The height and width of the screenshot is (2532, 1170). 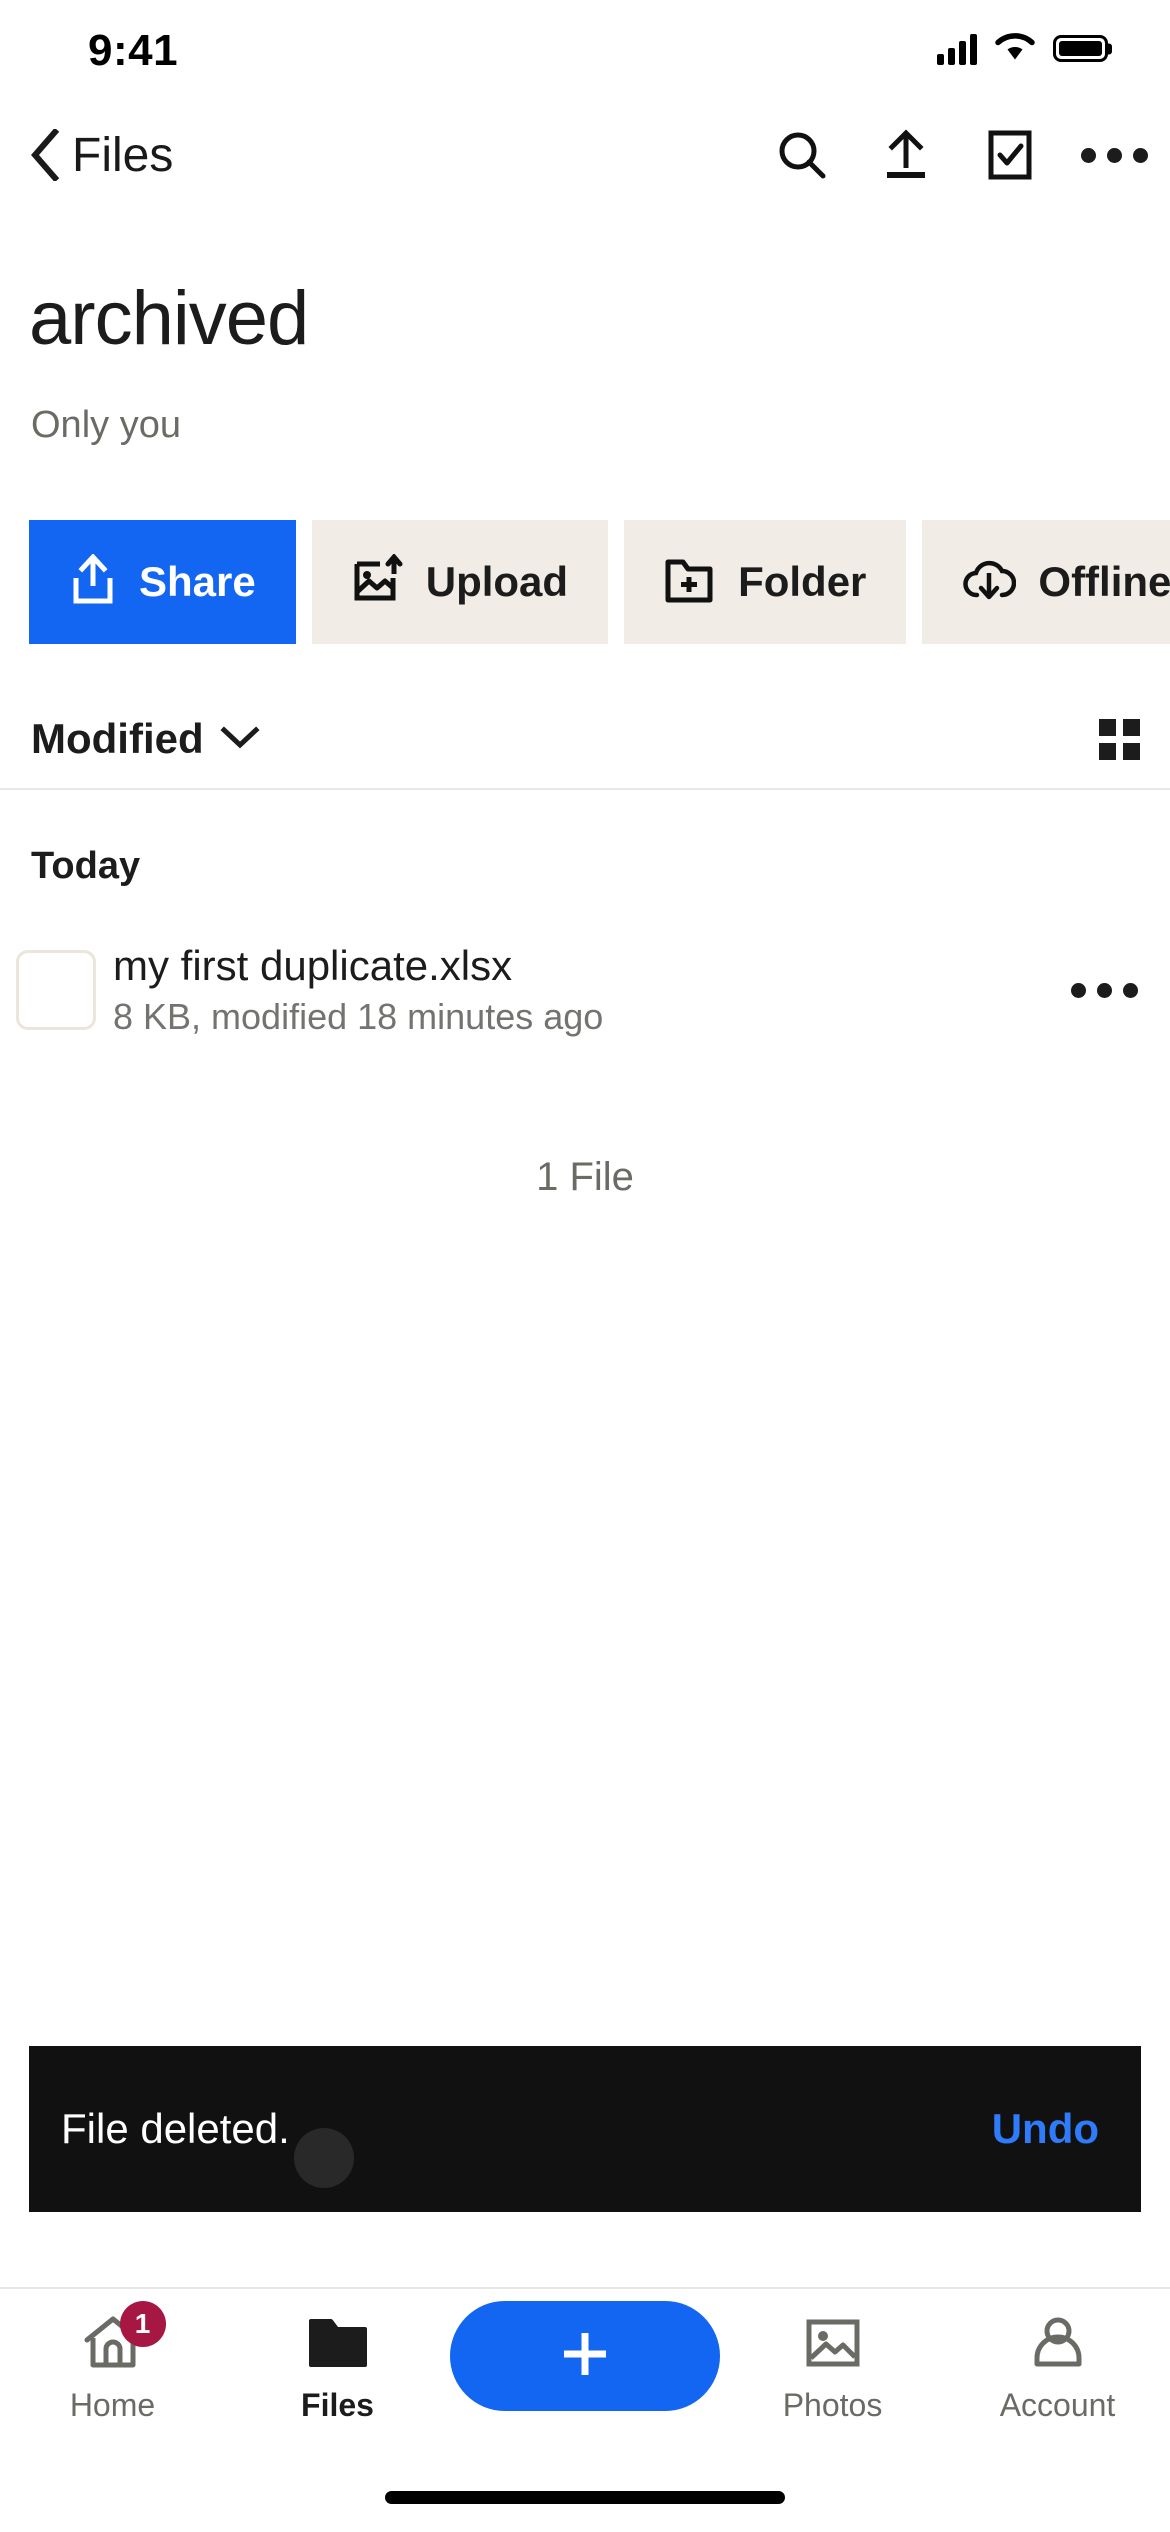 What do you see at coordinates (585, 740) in the screenshot?
I see `sort-row: Modified` at bounding box center [585, 740].